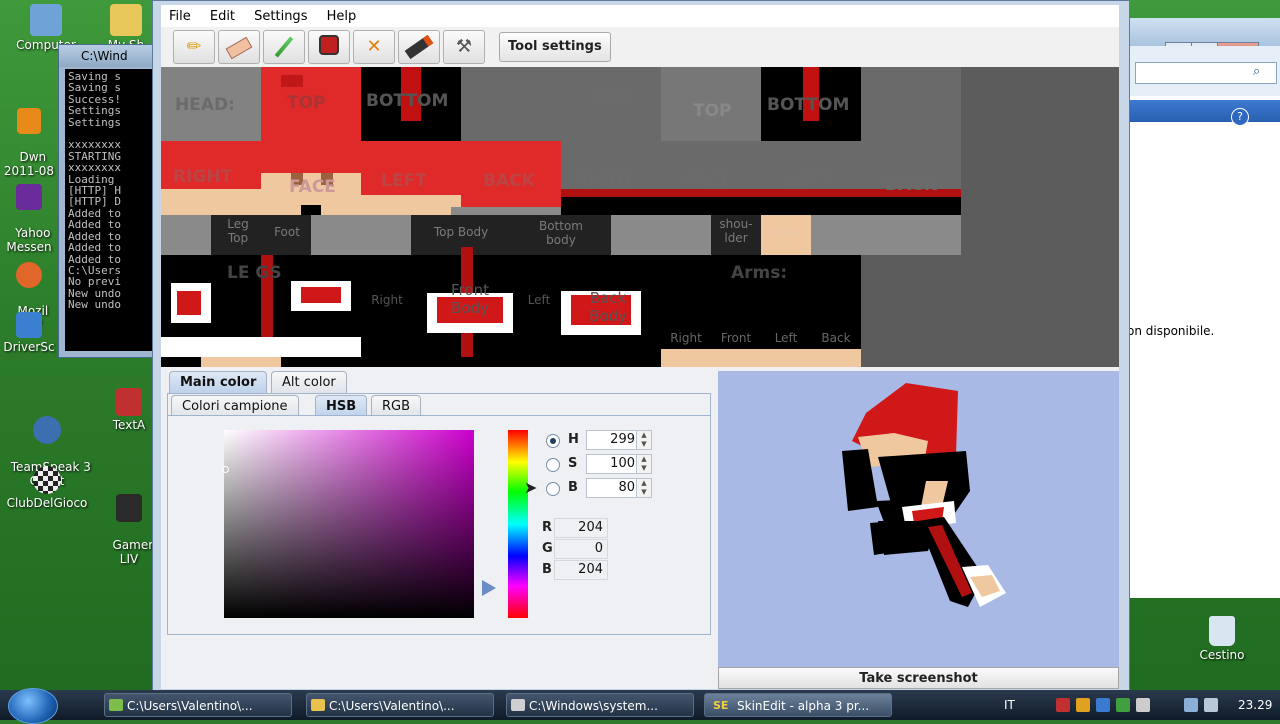 This screenshot has height=724, width=1280. I want to click on radio-s, so click(553, 465).